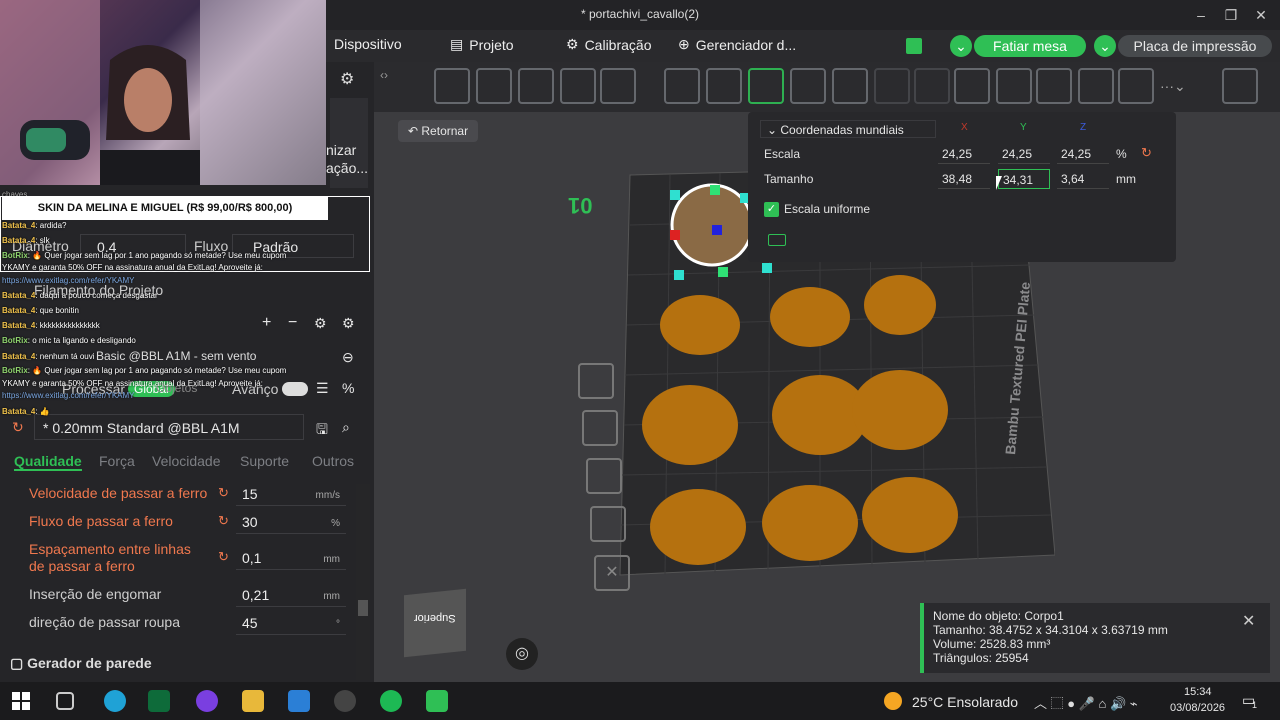  Describe the element at coordinates (1173, 86) in the screenshot. I see `more-tools-icon: ···⌄` at that location.